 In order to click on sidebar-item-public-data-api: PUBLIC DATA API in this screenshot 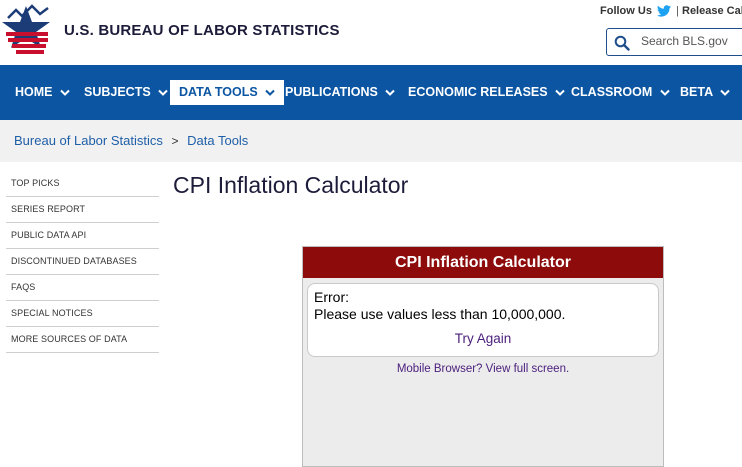, I will do `click(82, 236)`.